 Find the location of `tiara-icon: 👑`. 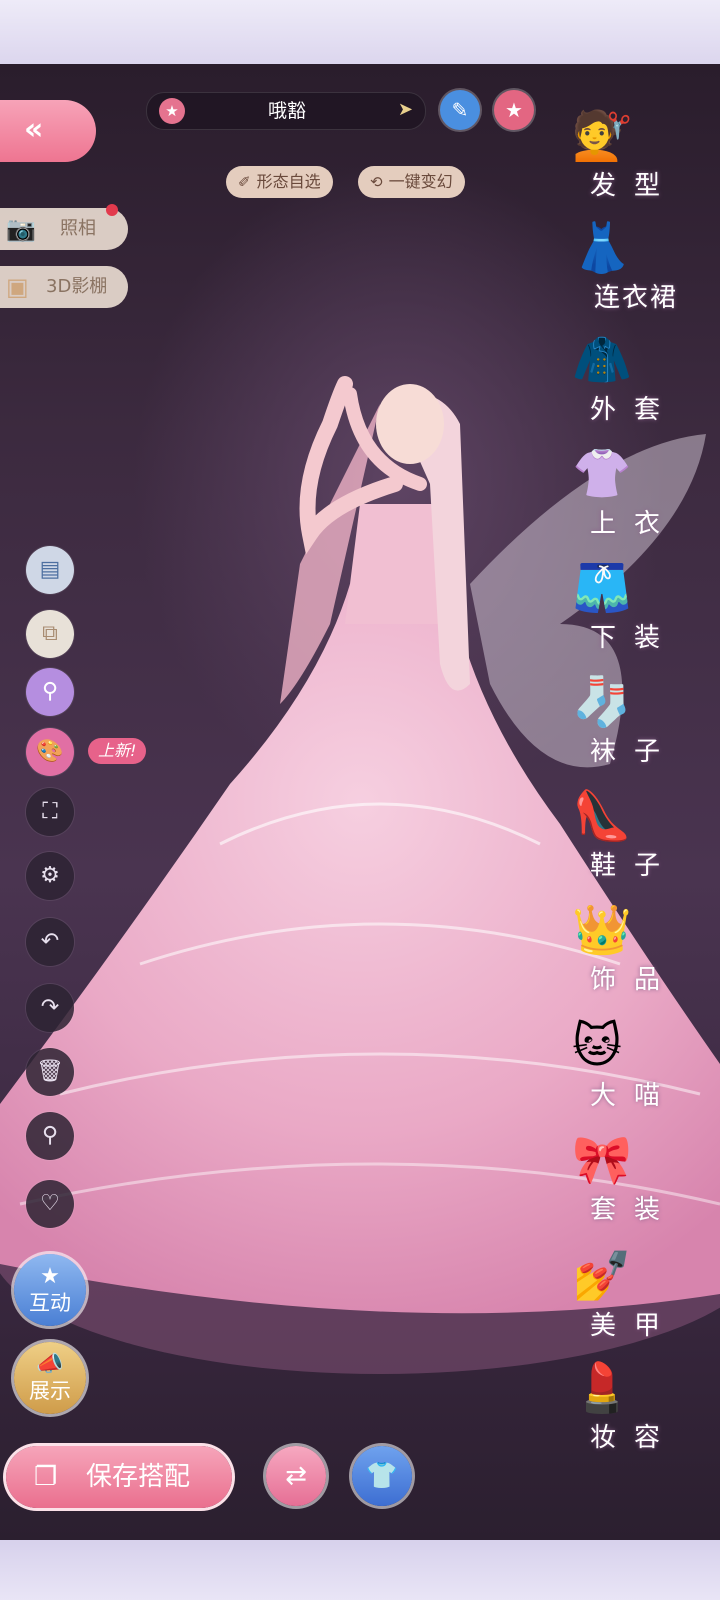

tiara-icon: 👑 is located at coordinates (602, 930).